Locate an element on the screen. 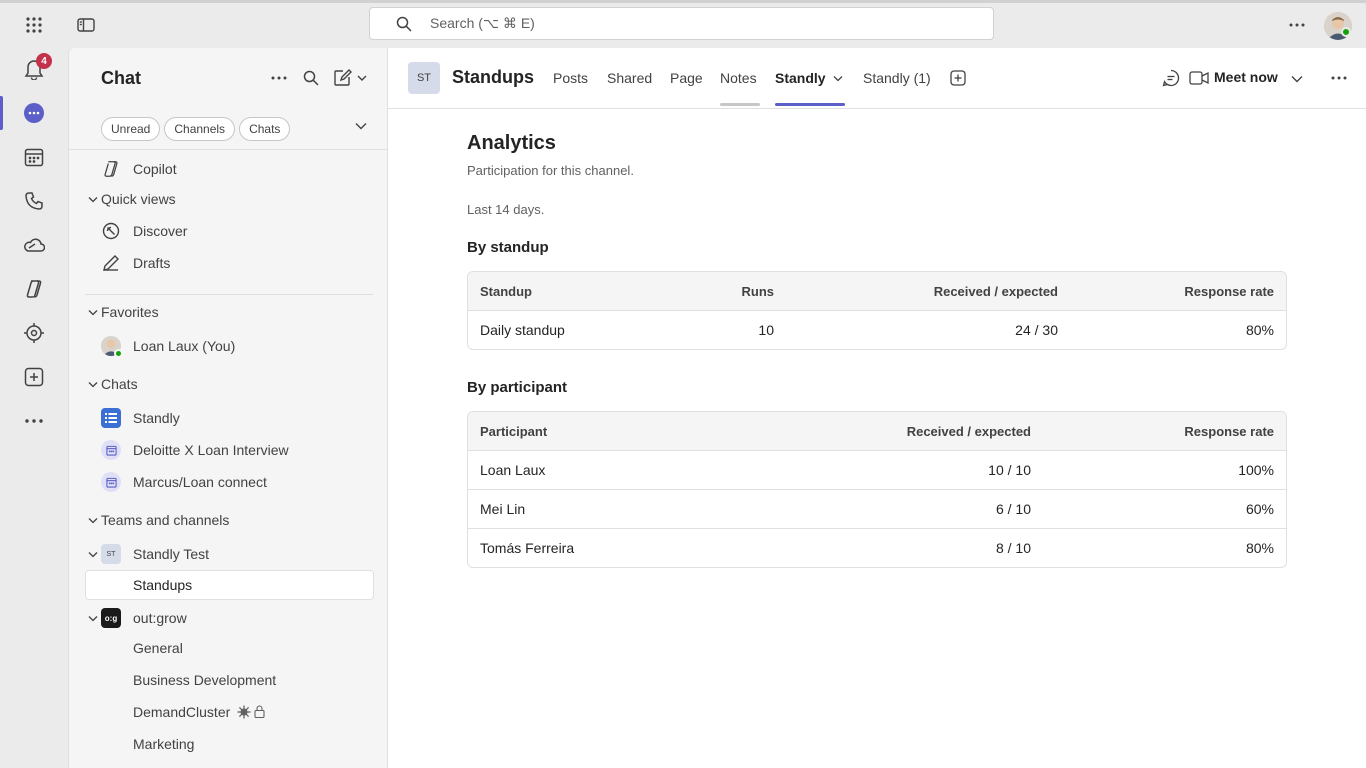 The image size is (1366, 768). sidebar-item-label: Business Development is located at coordinates (205, 680).